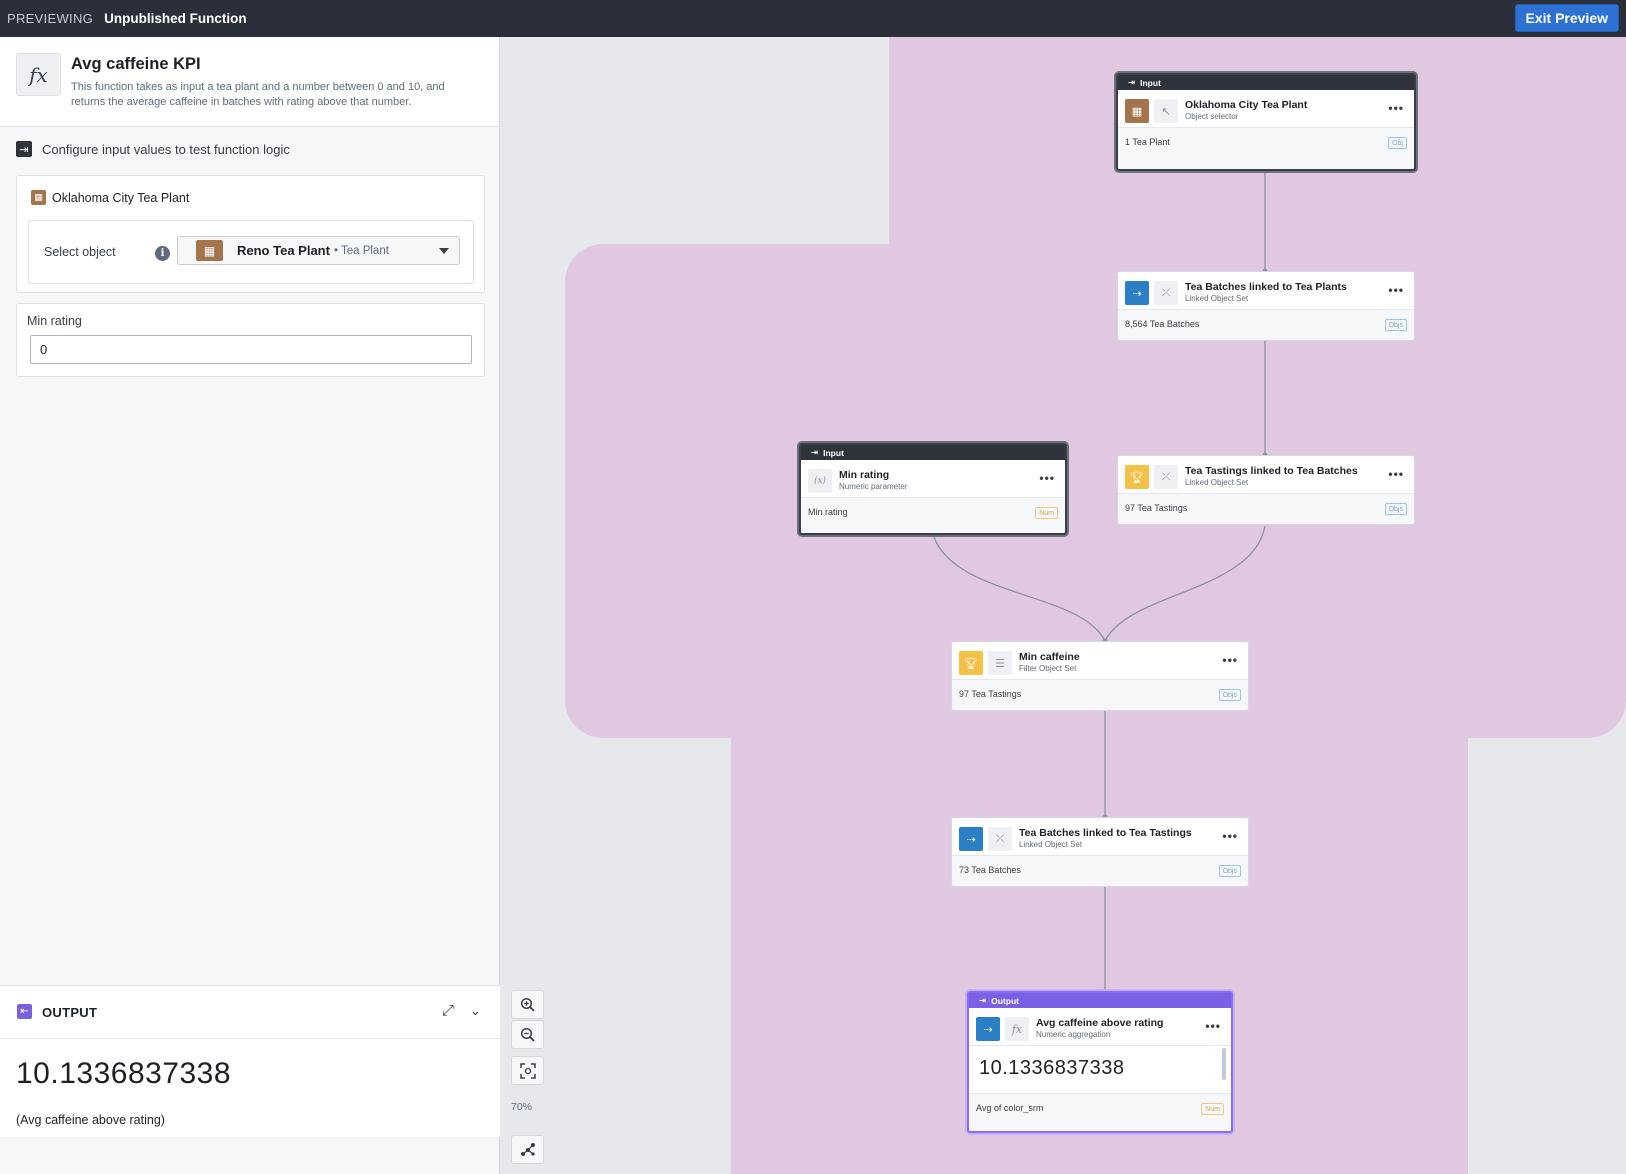 The width and height of the screenshot is (1626, 1174). What do you see at coordinates (50, 18) in the screenshot?
I see `preview-mode-label: PREVIEWING` at bounding box center [50, 18].